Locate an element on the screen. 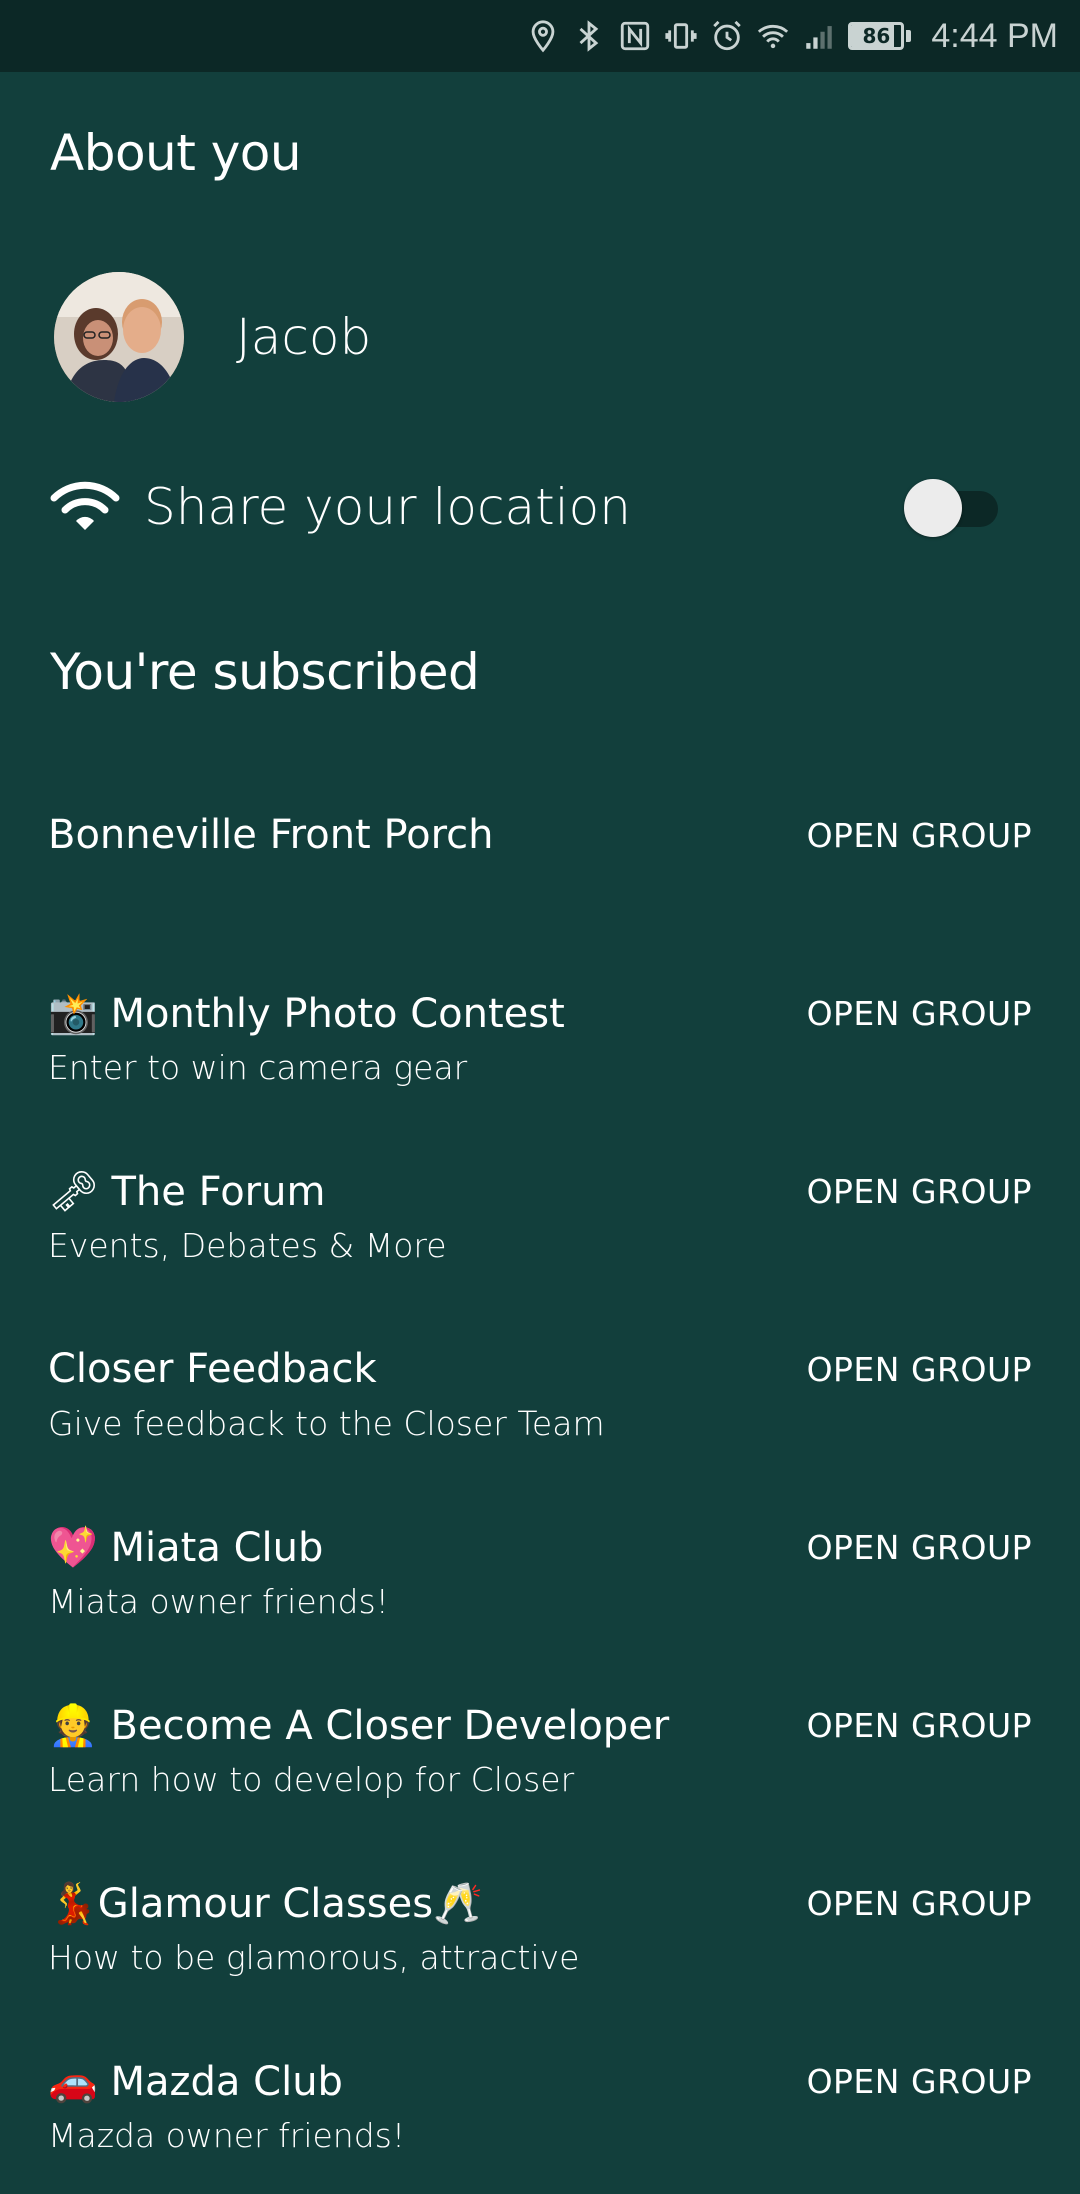 This screenshot has width=1080, height=2194. about-section-title: About you is located at coordinates (176, 153).